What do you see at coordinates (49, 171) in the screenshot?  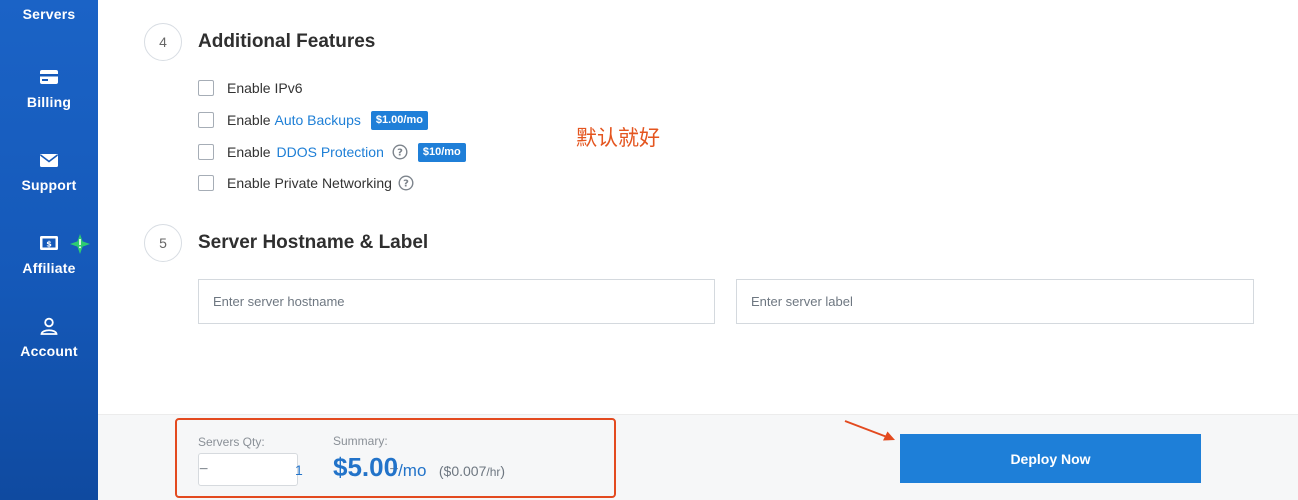 I see `sidebar-item-support: Support` at bounding box center [49, 171].